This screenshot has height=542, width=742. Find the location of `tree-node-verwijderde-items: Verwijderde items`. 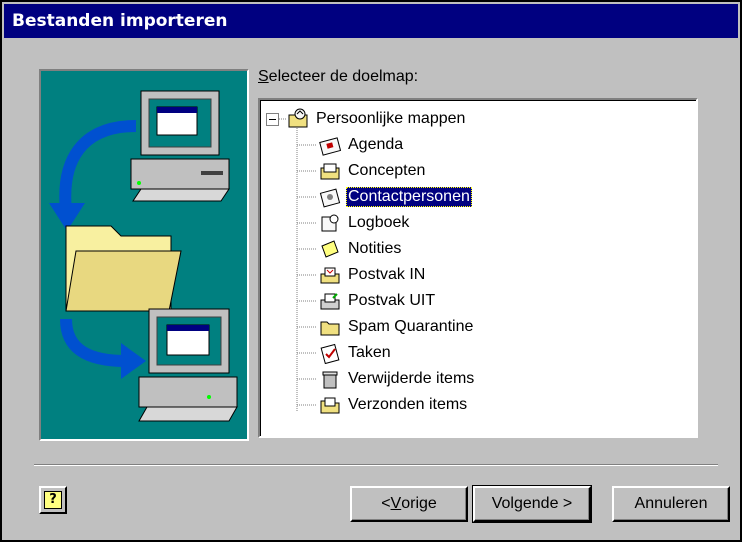

tree-node-verwijderde-items: Verwijderde items is located at coordinates (397, 379).